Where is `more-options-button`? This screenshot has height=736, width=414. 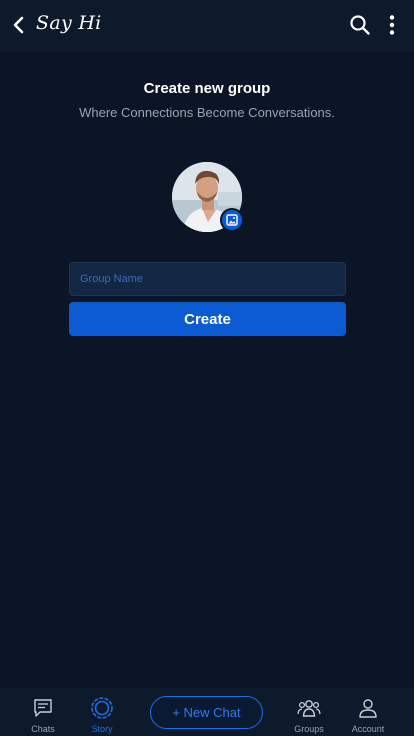 more-options-button is located at coordinates (392, 25).